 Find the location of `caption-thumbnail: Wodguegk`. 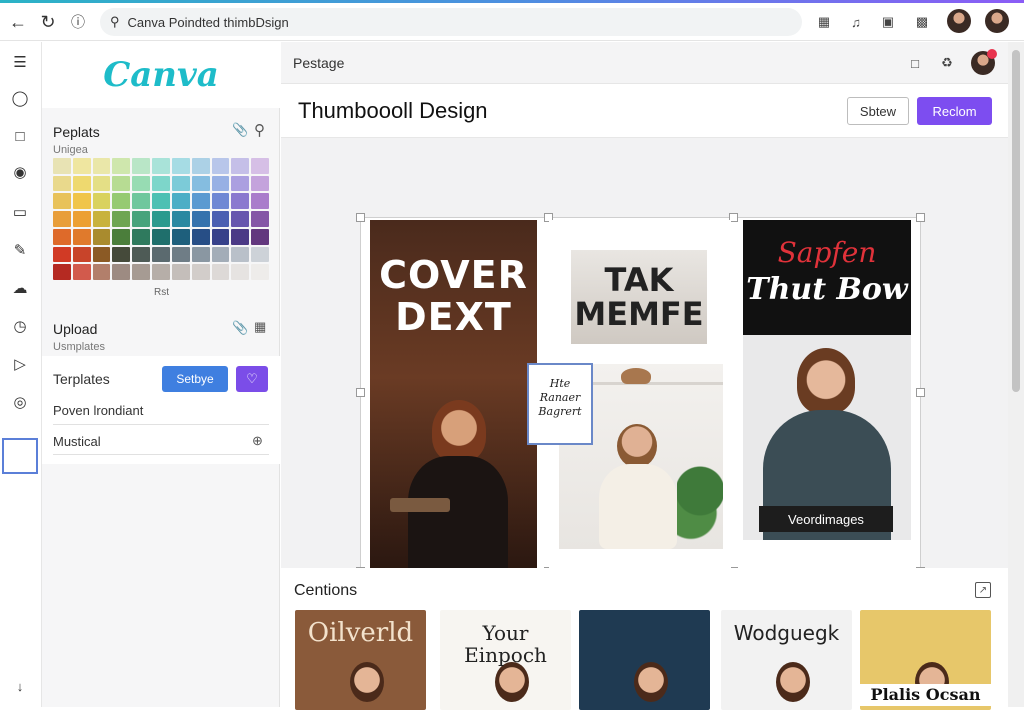

caption-thumbnail: Wodguegk is located at coordinates (786, 660).